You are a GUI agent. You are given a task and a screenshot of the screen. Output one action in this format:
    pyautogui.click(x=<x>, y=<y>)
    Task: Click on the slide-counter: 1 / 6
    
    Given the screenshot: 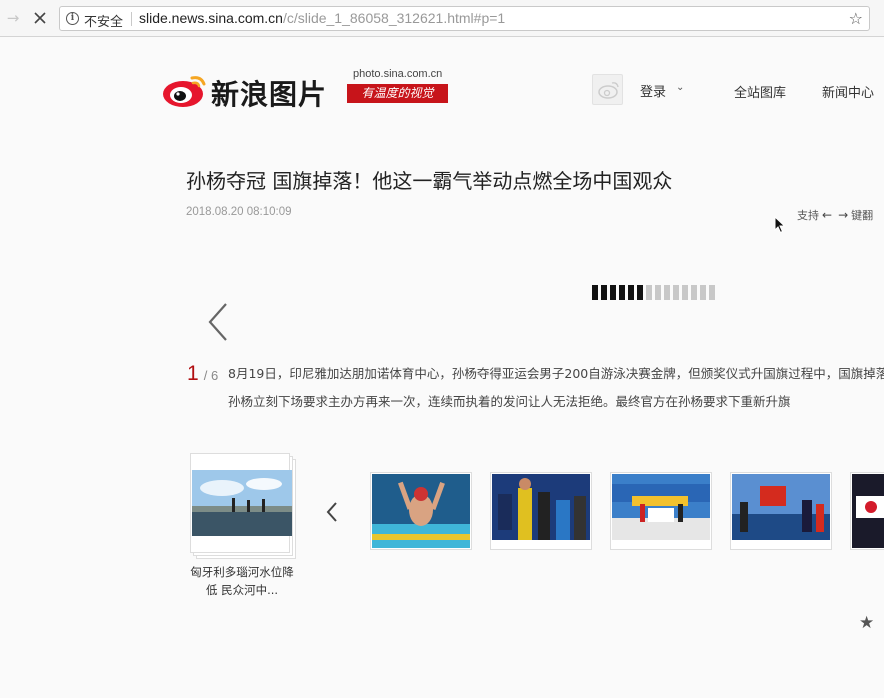 What is the action you would take?
    pyautogui.click(x=202, y=374)
    